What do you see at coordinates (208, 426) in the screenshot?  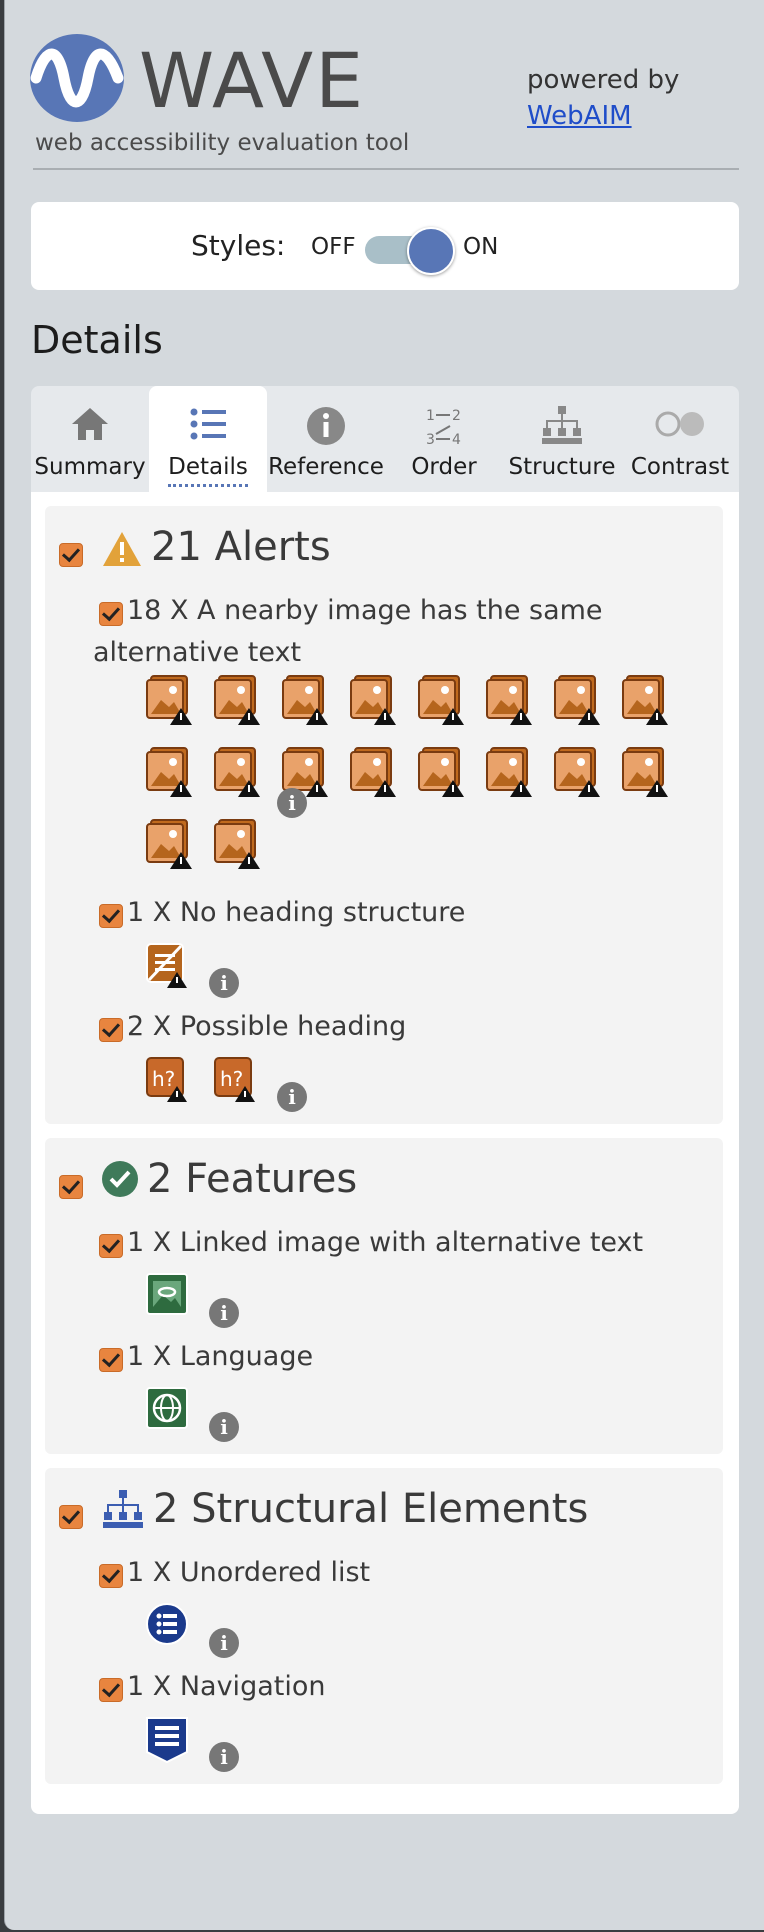 I see `list-icon` at bounding box center [208, 426].